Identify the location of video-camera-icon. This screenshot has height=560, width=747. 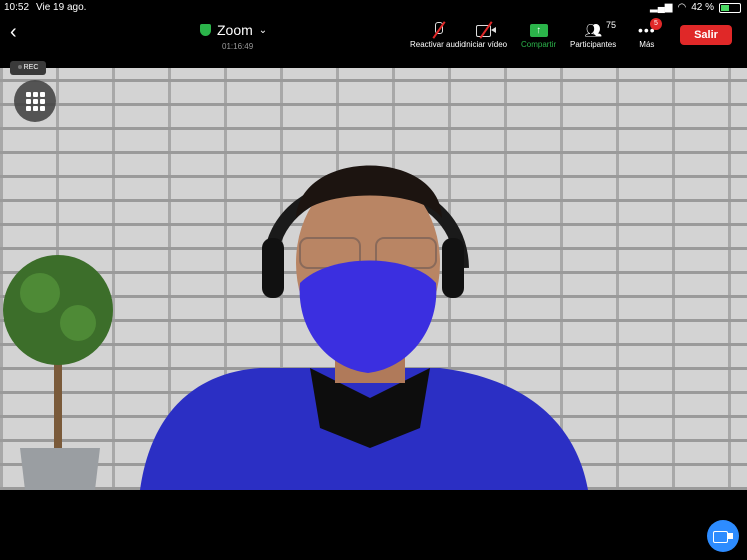
(723, 536).